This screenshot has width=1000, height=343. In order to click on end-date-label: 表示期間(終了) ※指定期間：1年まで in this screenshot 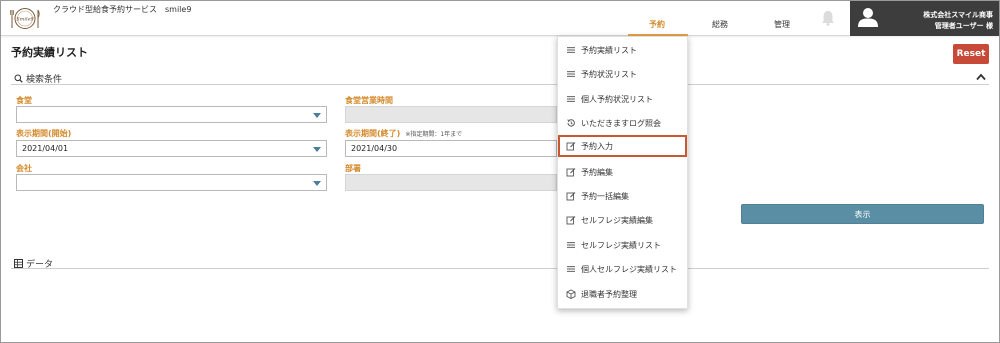, I will do `click(403, 133)`.